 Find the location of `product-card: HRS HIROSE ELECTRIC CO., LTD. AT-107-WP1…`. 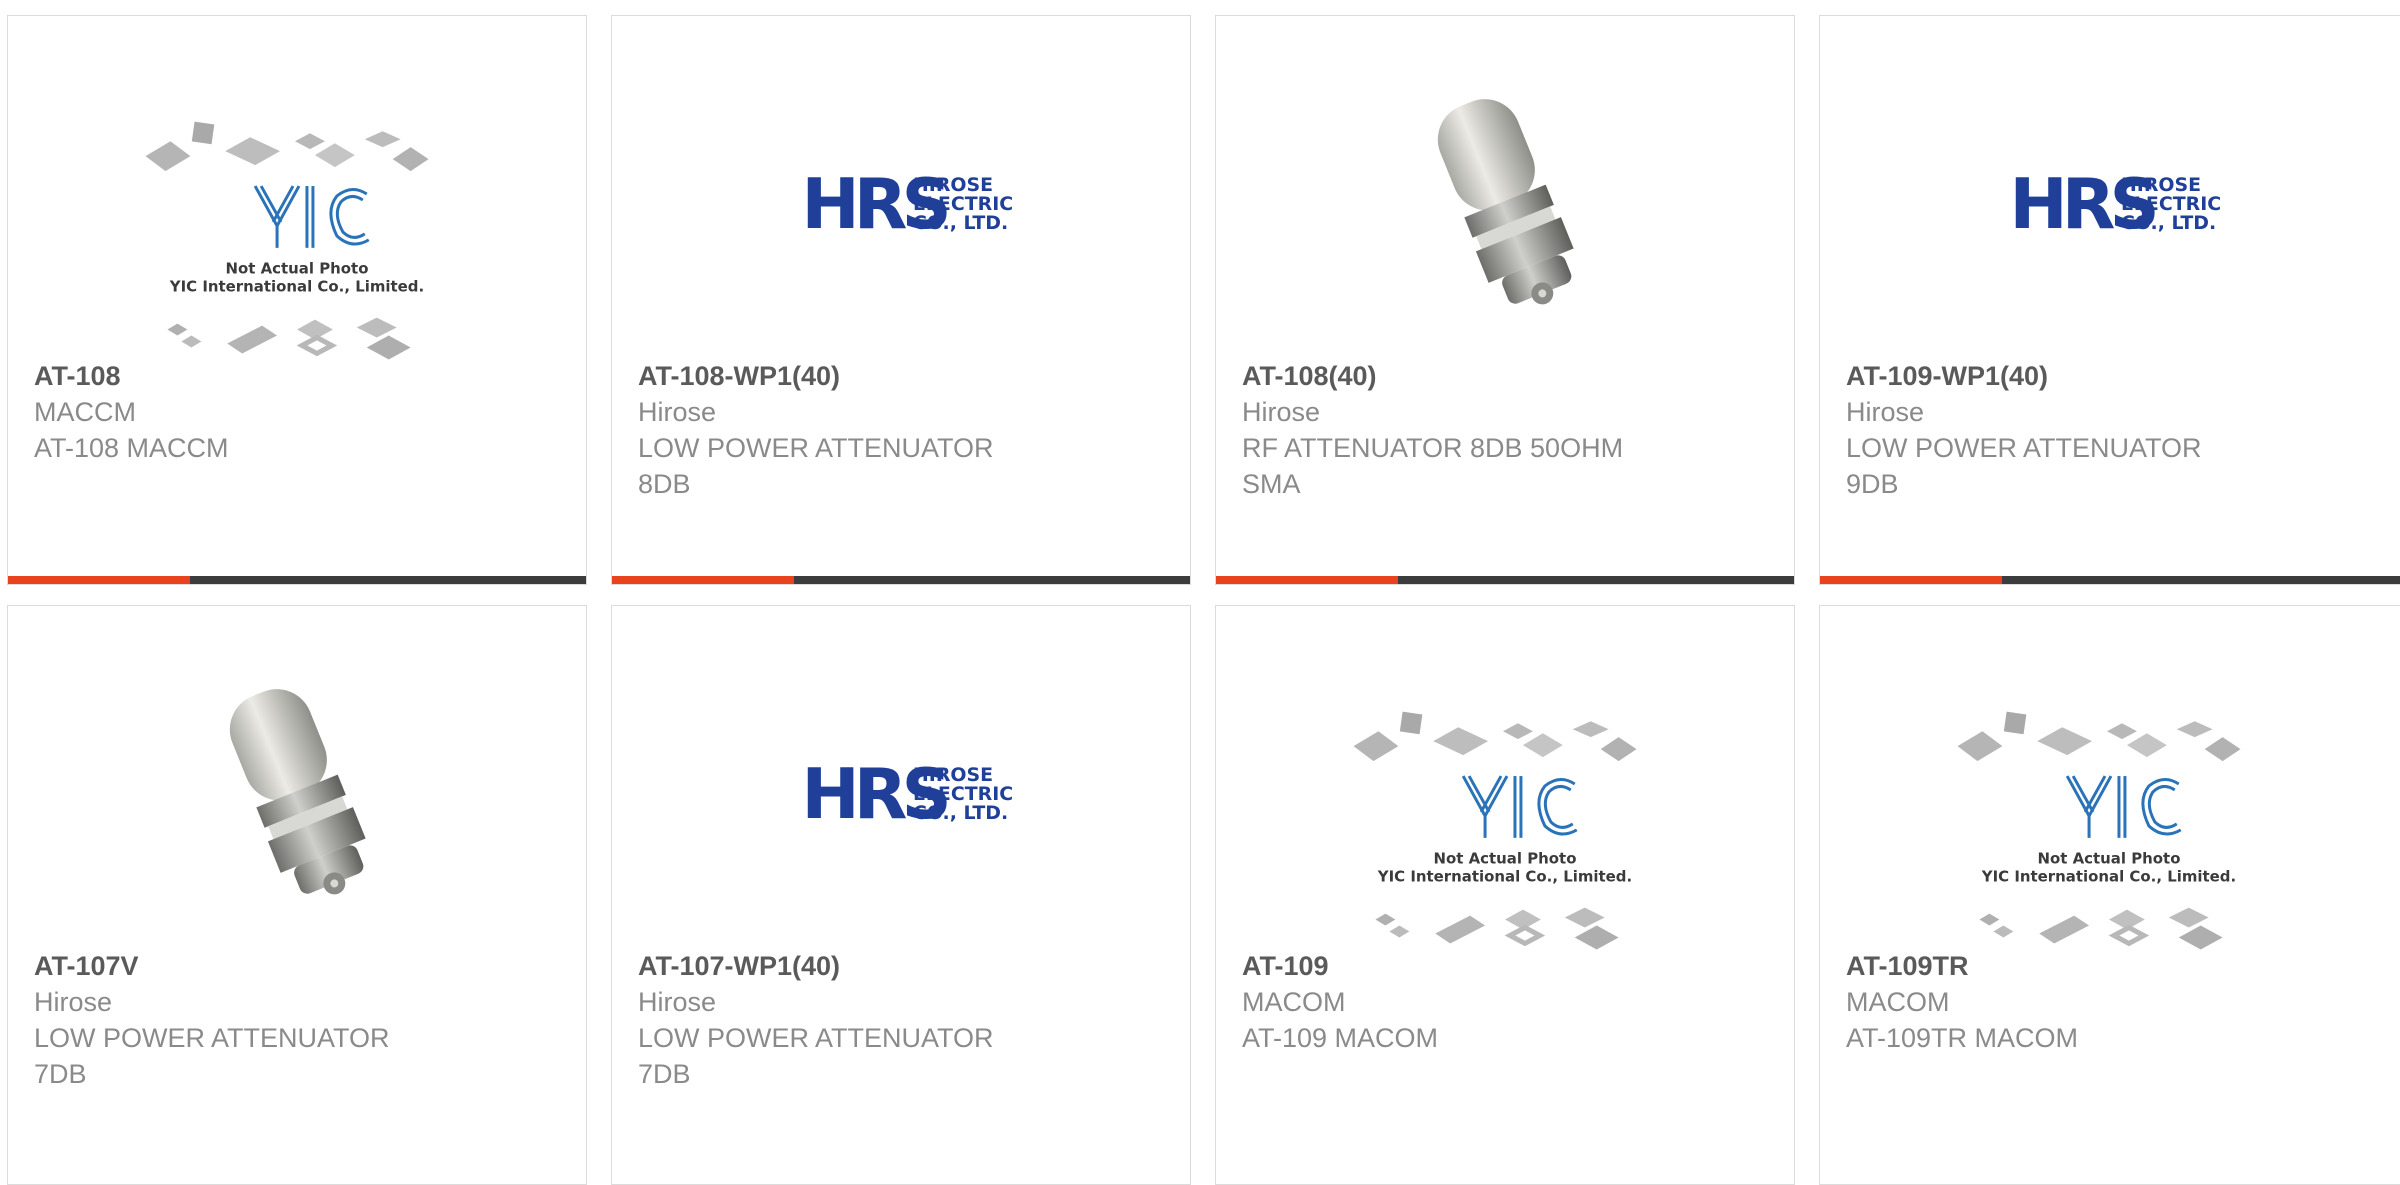

product-card: HRS HIROSE ELECTRIC CO., LTD. AT-107-WP1… is located at coordinates (901, 895).